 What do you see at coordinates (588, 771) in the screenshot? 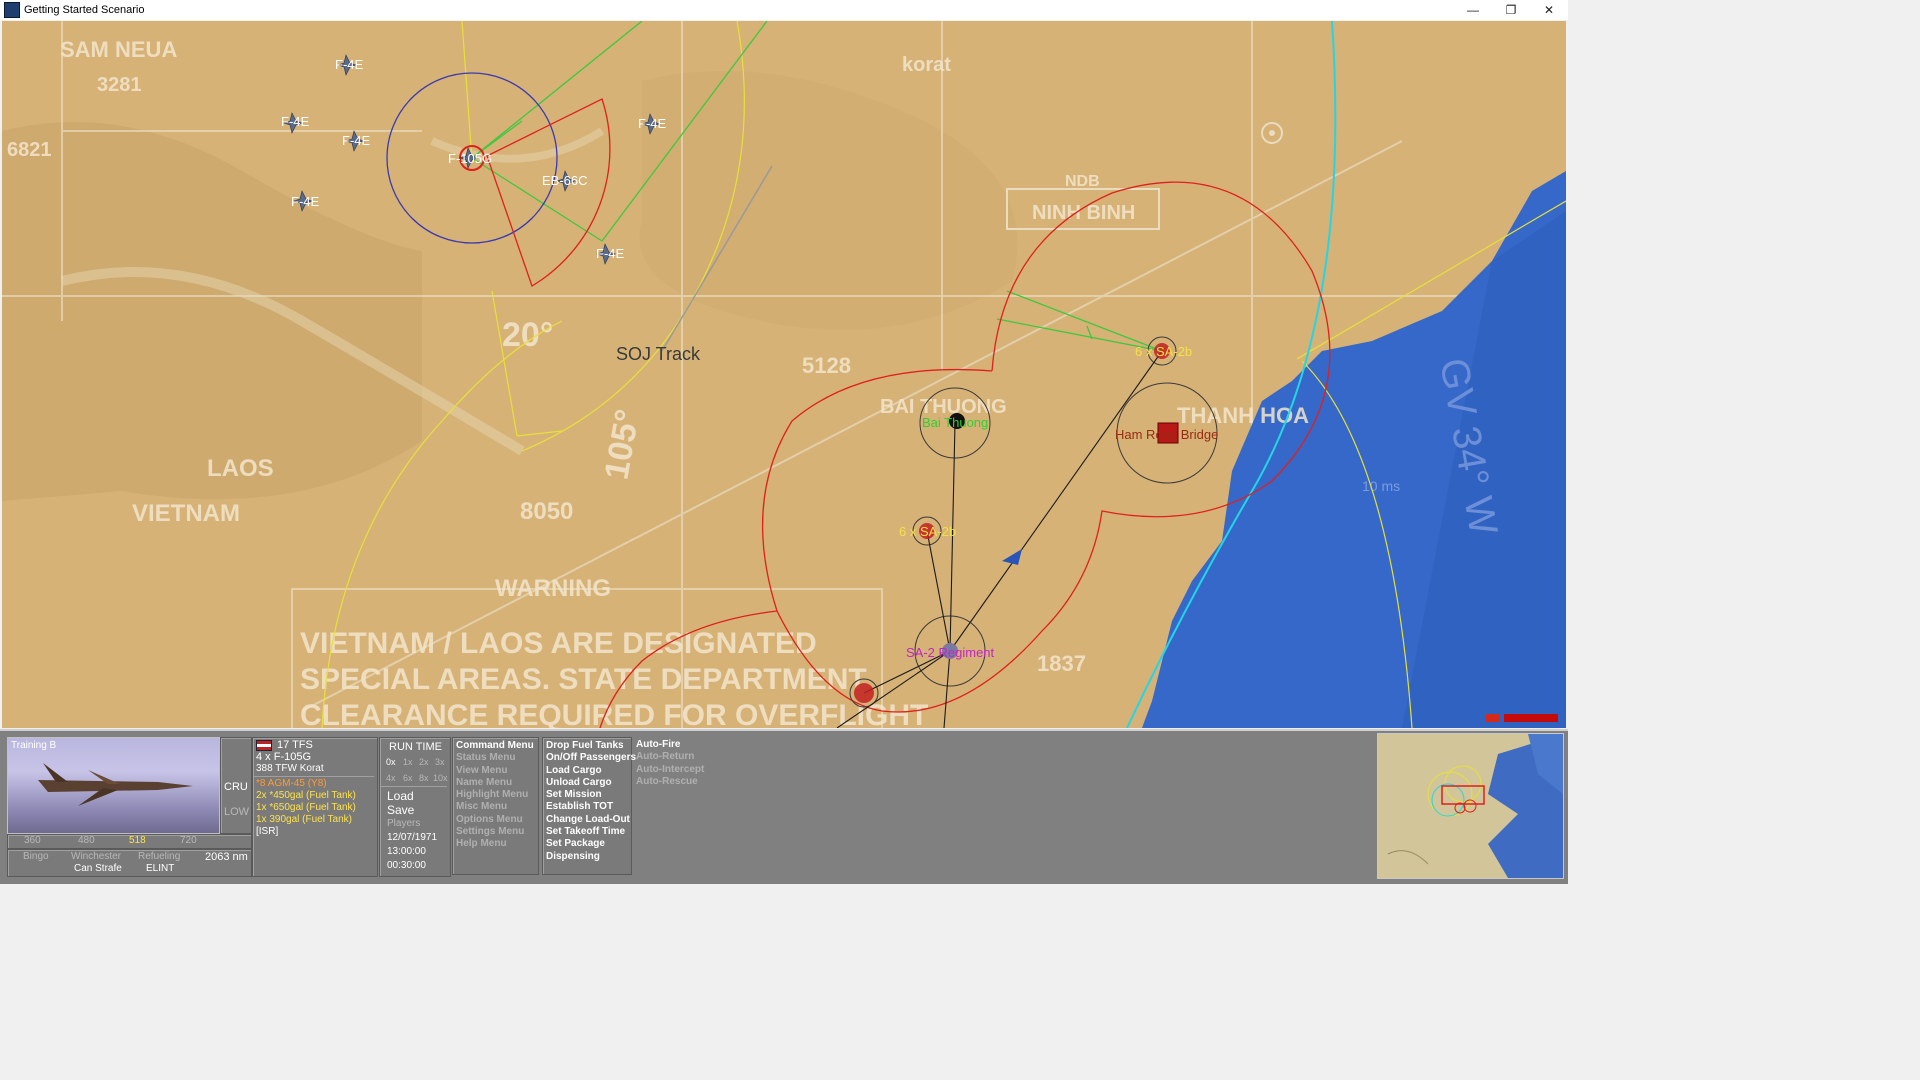
I see `command-load-cargo: Load Cargo` at bounding box center [588, 771].